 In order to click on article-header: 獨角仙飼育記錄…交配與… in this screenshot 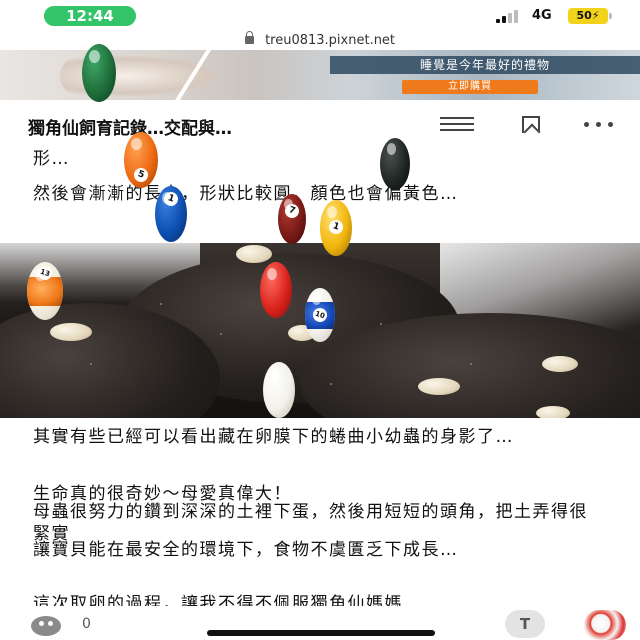, I will do `click(320, 123)`.